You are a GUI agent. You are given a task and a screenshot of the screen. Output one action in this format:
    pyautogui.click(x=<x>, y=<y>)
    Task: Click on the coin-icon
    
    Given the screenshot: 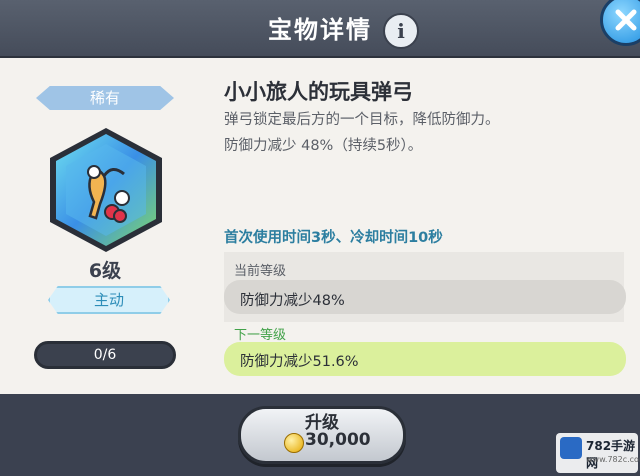 What is the action you would take?
    pyautogui.click(x=294, y=443)
    